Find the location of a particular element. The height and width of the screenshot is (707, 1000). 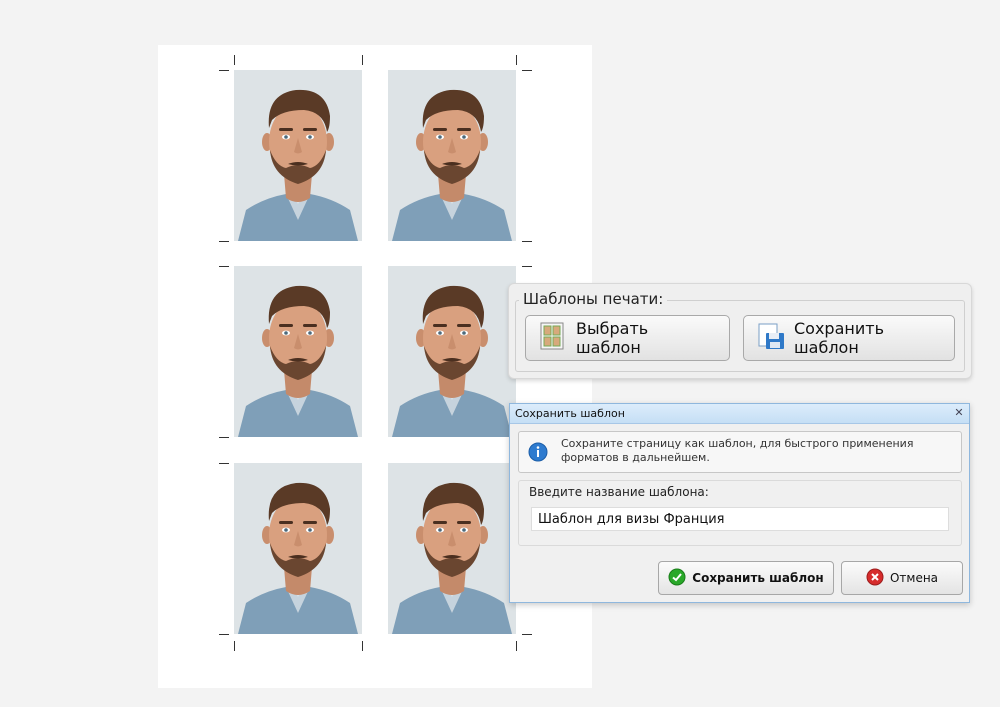

choose-template-label: Выбрать шаблон is located at coordinates (612, 338).